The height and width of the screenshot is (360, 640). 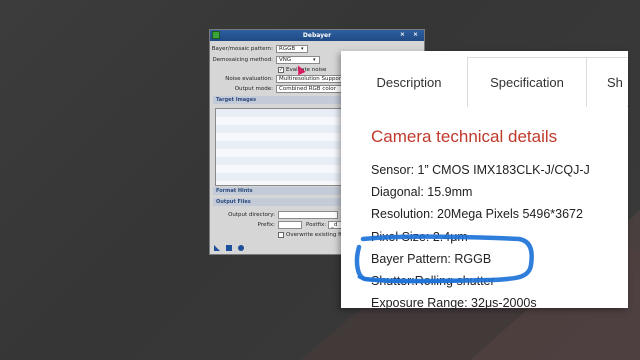 I want to click on demosaic-method-value: VNG, so click(x=285, y=59).